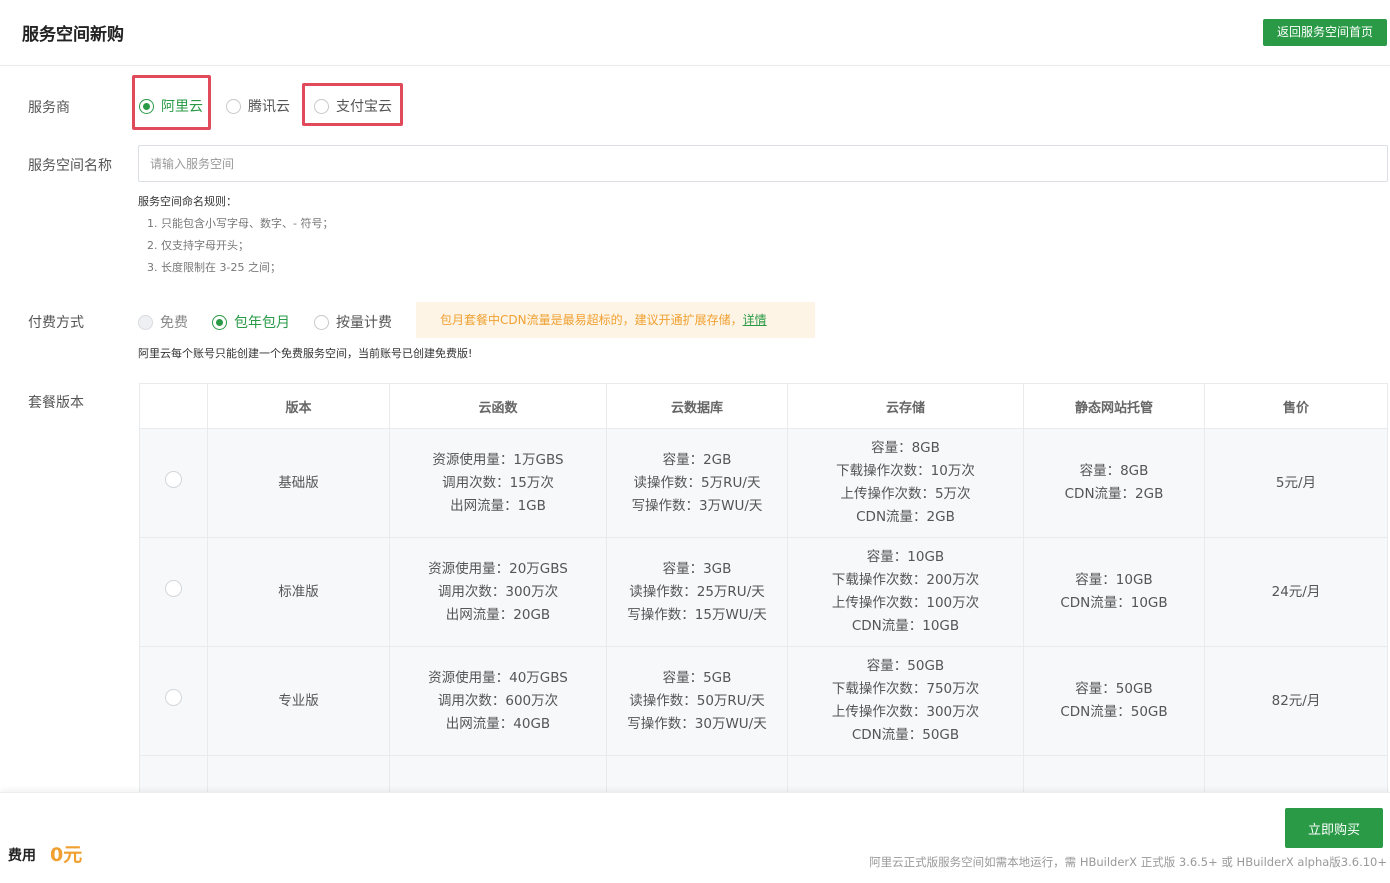  Describe the element at coordinates (697, 614) in the screenshot. I see `plan-spec-line: 写操作数：15万WU/天` at that location.